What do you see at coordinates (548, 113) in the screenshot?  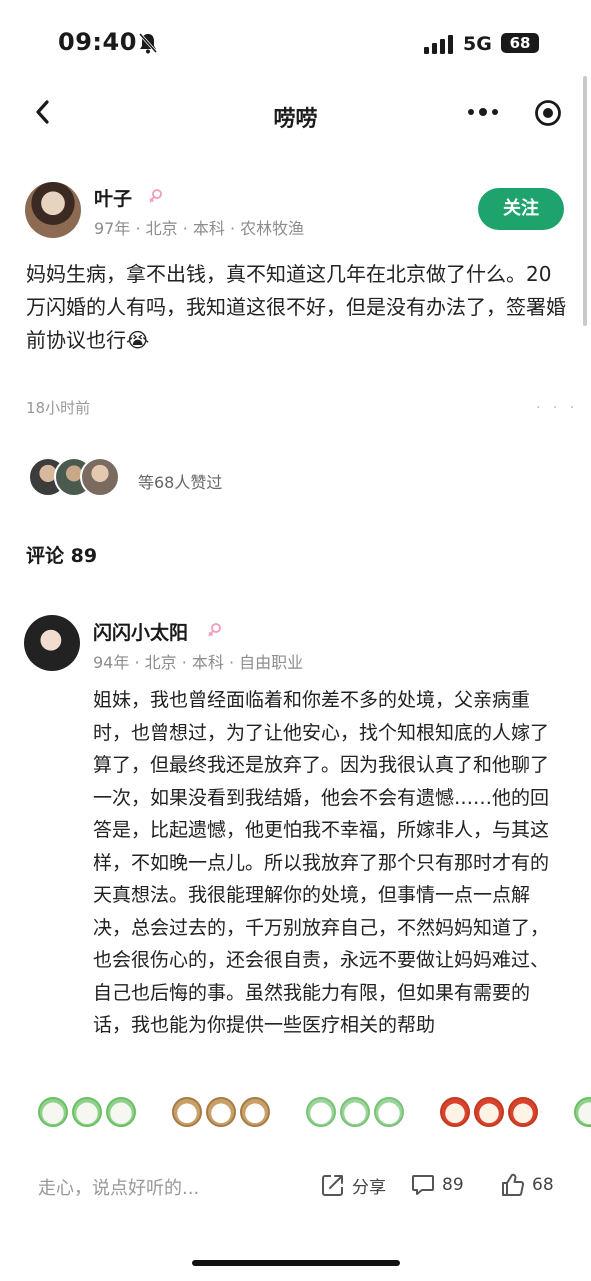 I see `target-icon` at bounding box center [548, 113].